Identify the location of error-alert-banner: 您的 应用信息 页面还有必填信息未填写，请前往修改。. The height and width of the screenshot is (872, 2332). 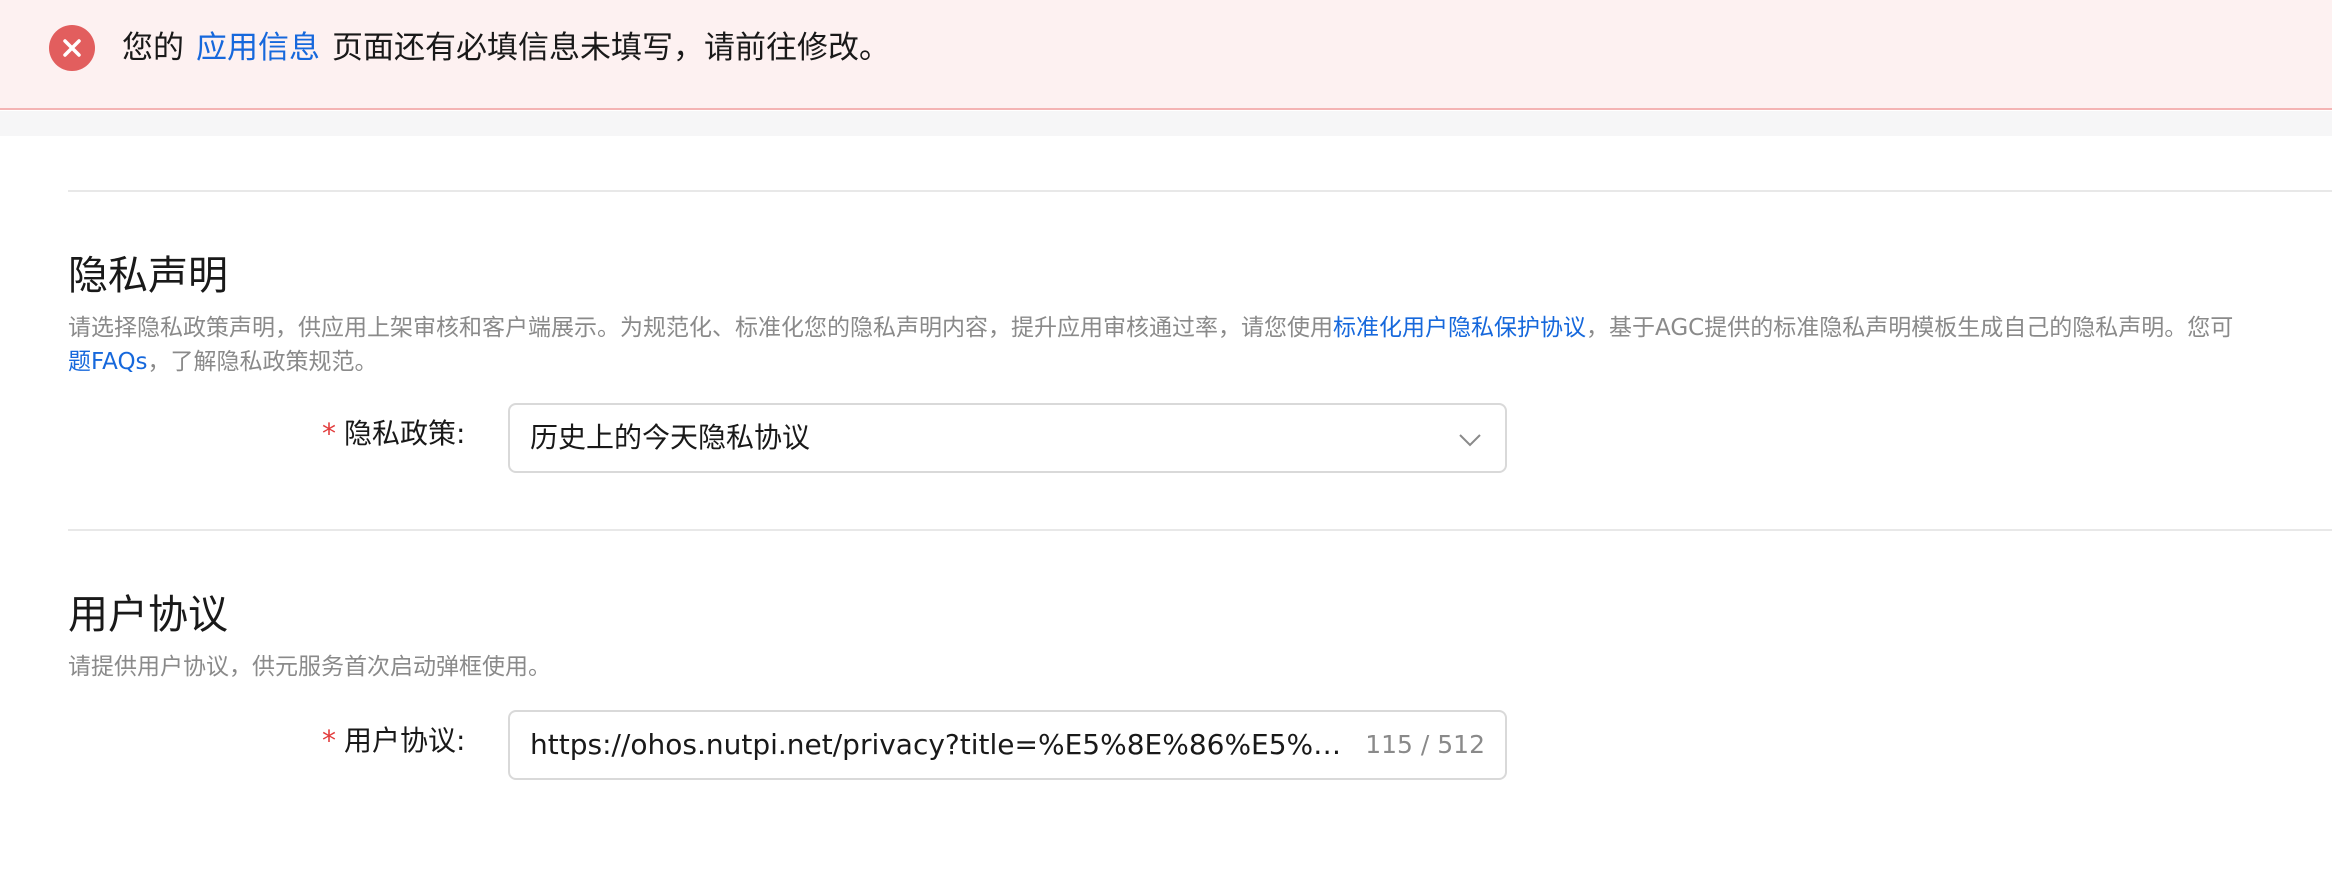
(1166, 55).